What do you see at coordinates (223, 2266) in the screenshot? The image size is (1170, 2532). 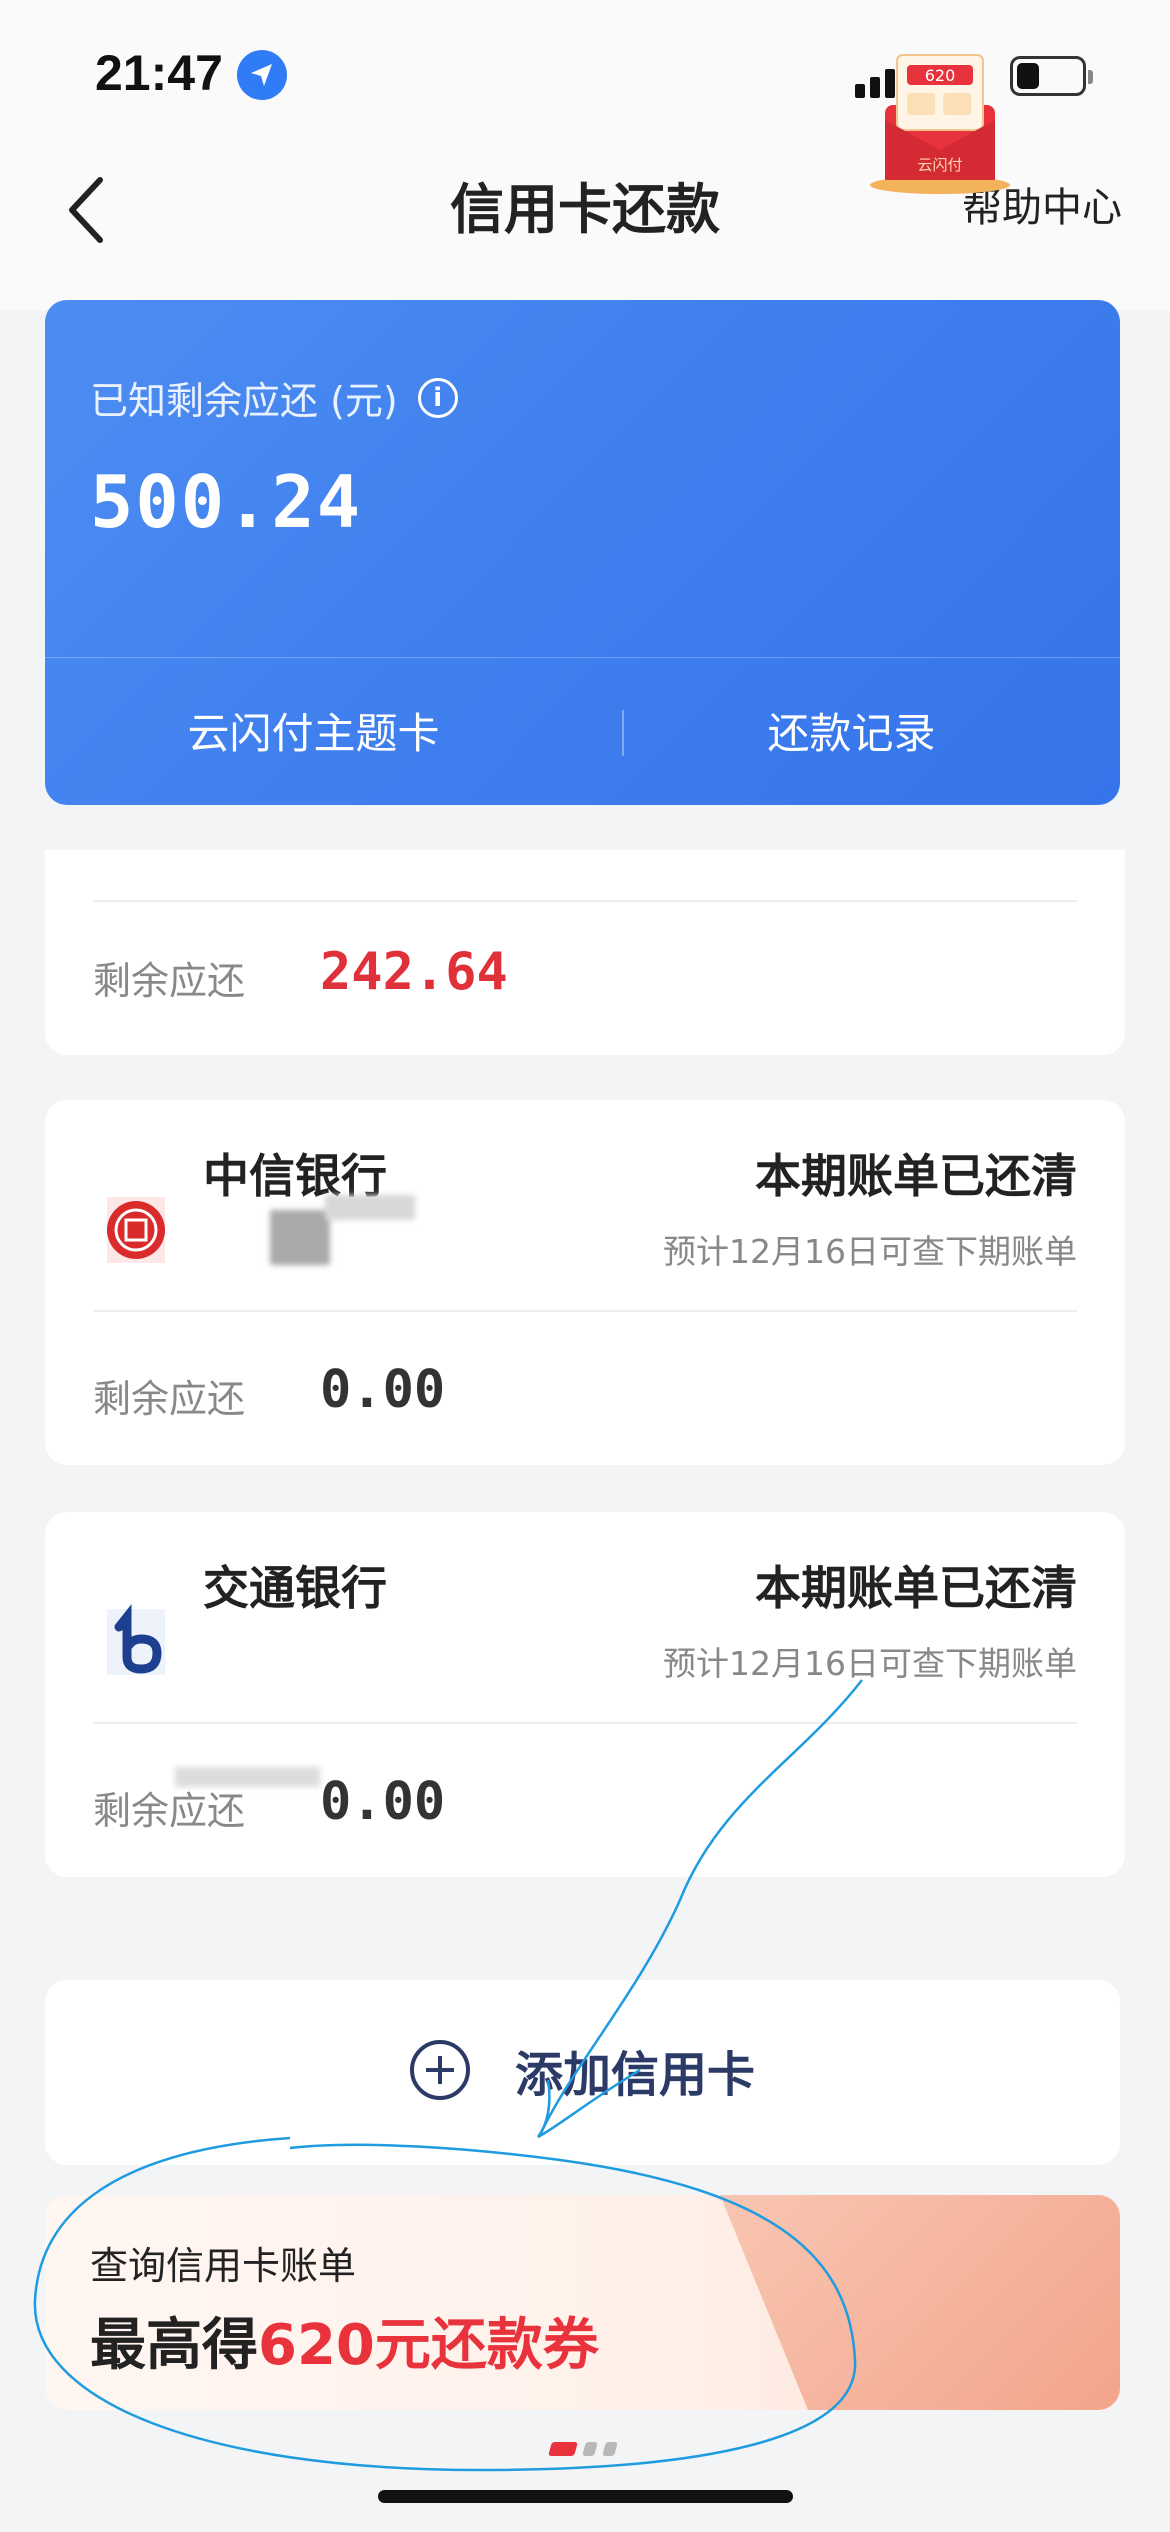 I see `promo-subtitle: 查询信用卡账单` at bounding box center [223, 2266].